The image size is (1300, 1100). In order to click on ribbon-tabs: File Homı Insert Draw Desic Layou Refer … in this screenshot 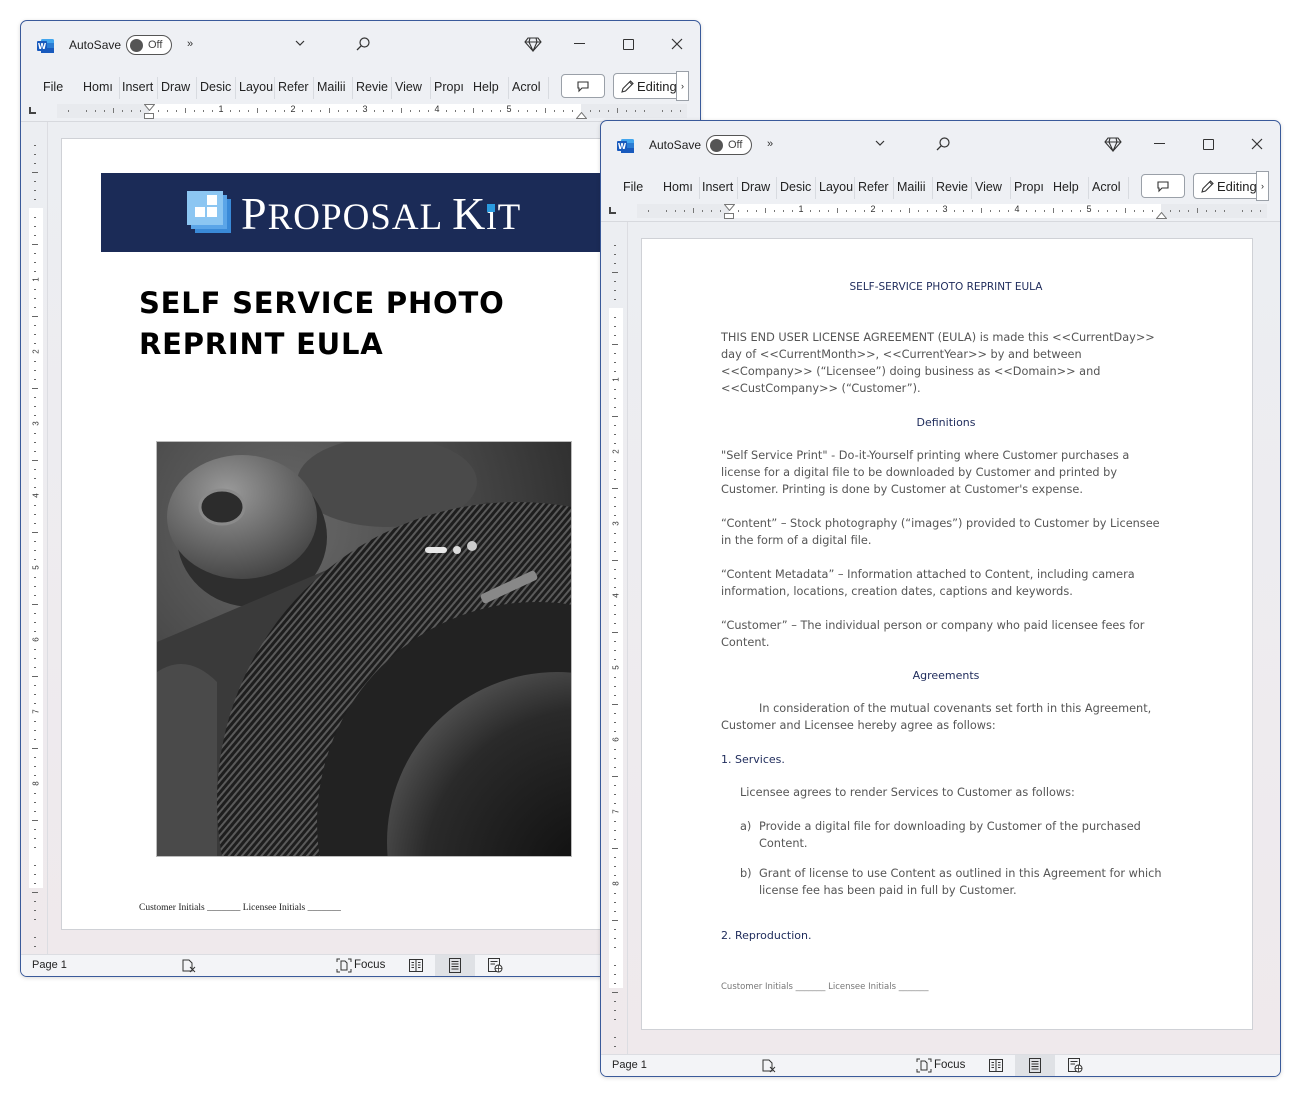, I will do `click(940, 186)`.